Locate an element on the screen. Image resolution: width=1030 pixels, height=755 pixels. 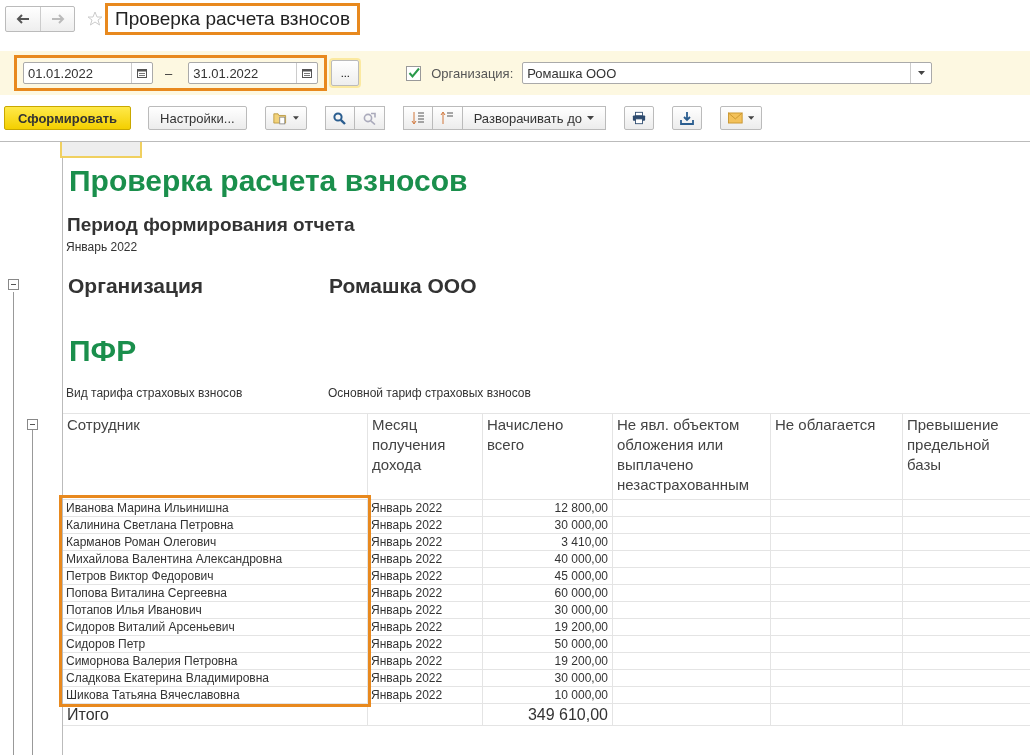
employee-cell: Симорнова Валерия Петровна is located at coordinates (215, 661).